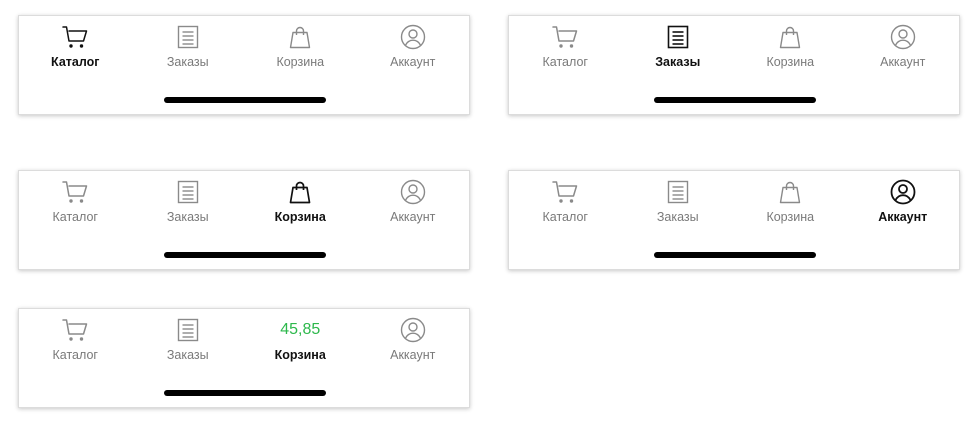  I want to click on tab-bar-catalog-active: Каталог Заказы Корзина Аккаунт, so click(244, 65).